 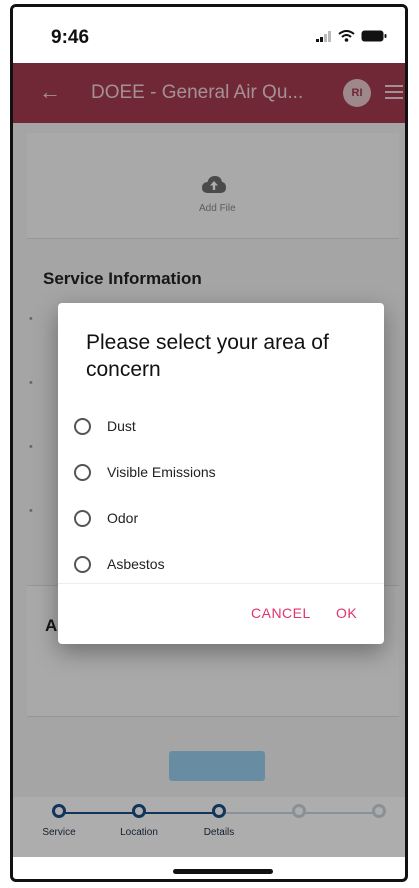 What do you see at coordinates (161, 472) in the screenshot?
I see `option-label: Visible Emissions` at bounding box center [161, 472].